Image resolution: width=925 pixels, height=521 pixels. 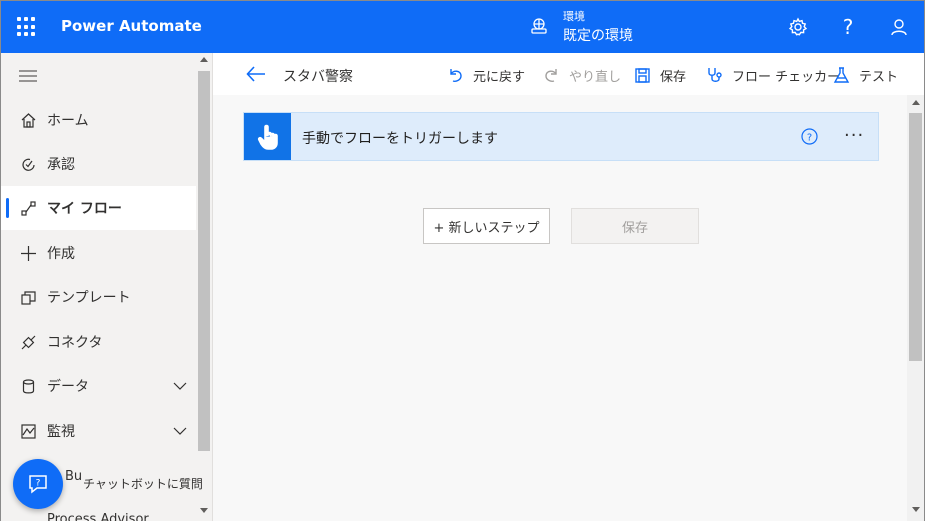 I want to click on canvas-scrollbar, so click(x=915, y=308).